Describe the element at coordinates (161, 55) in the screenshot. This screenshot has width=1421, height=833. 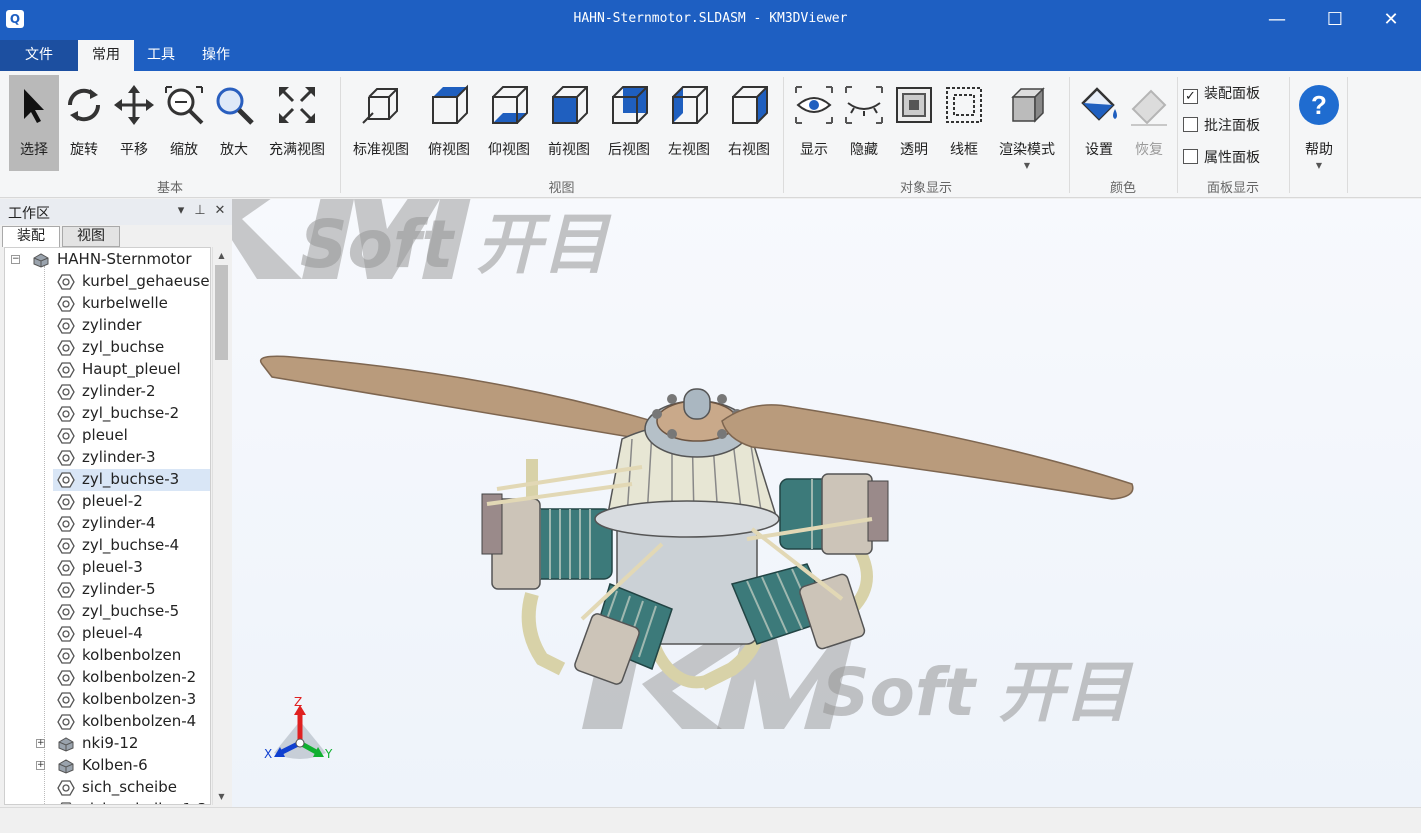
I see `tab-tools: 工具` at that location.